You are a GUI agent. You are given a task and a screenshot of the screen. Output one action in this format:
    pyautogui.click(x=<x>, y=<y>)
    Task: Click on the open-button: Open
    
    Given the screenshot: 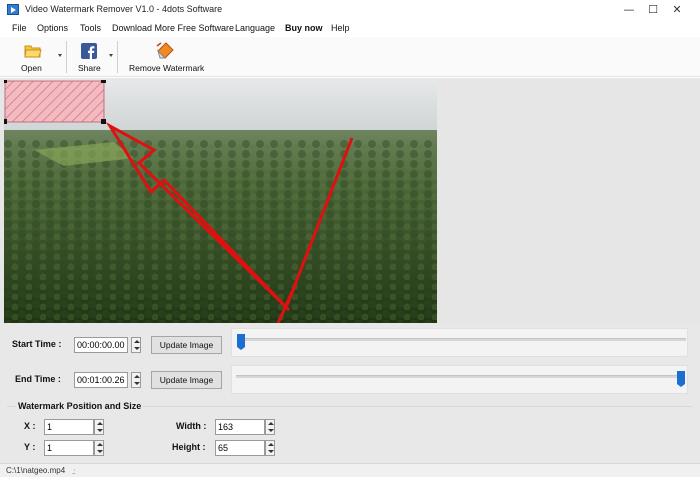 What is the action you would take?
    pyautogui.click(x=33, y=57)
    